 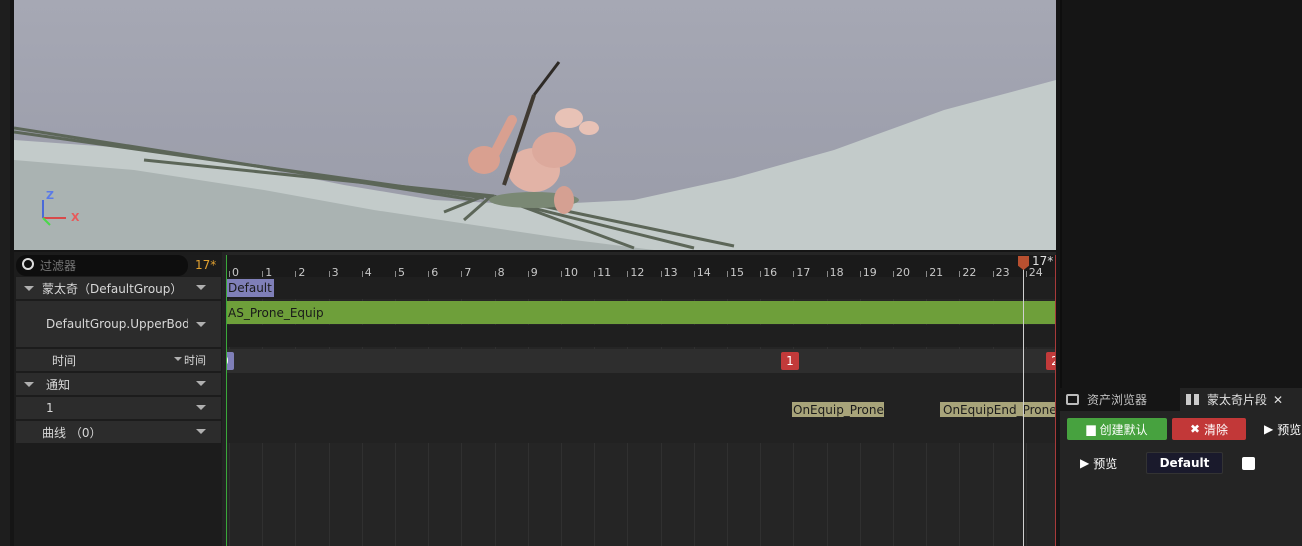 I want to click on create-default-button: ▆ 创建默认, so click(x=1117, y=429).